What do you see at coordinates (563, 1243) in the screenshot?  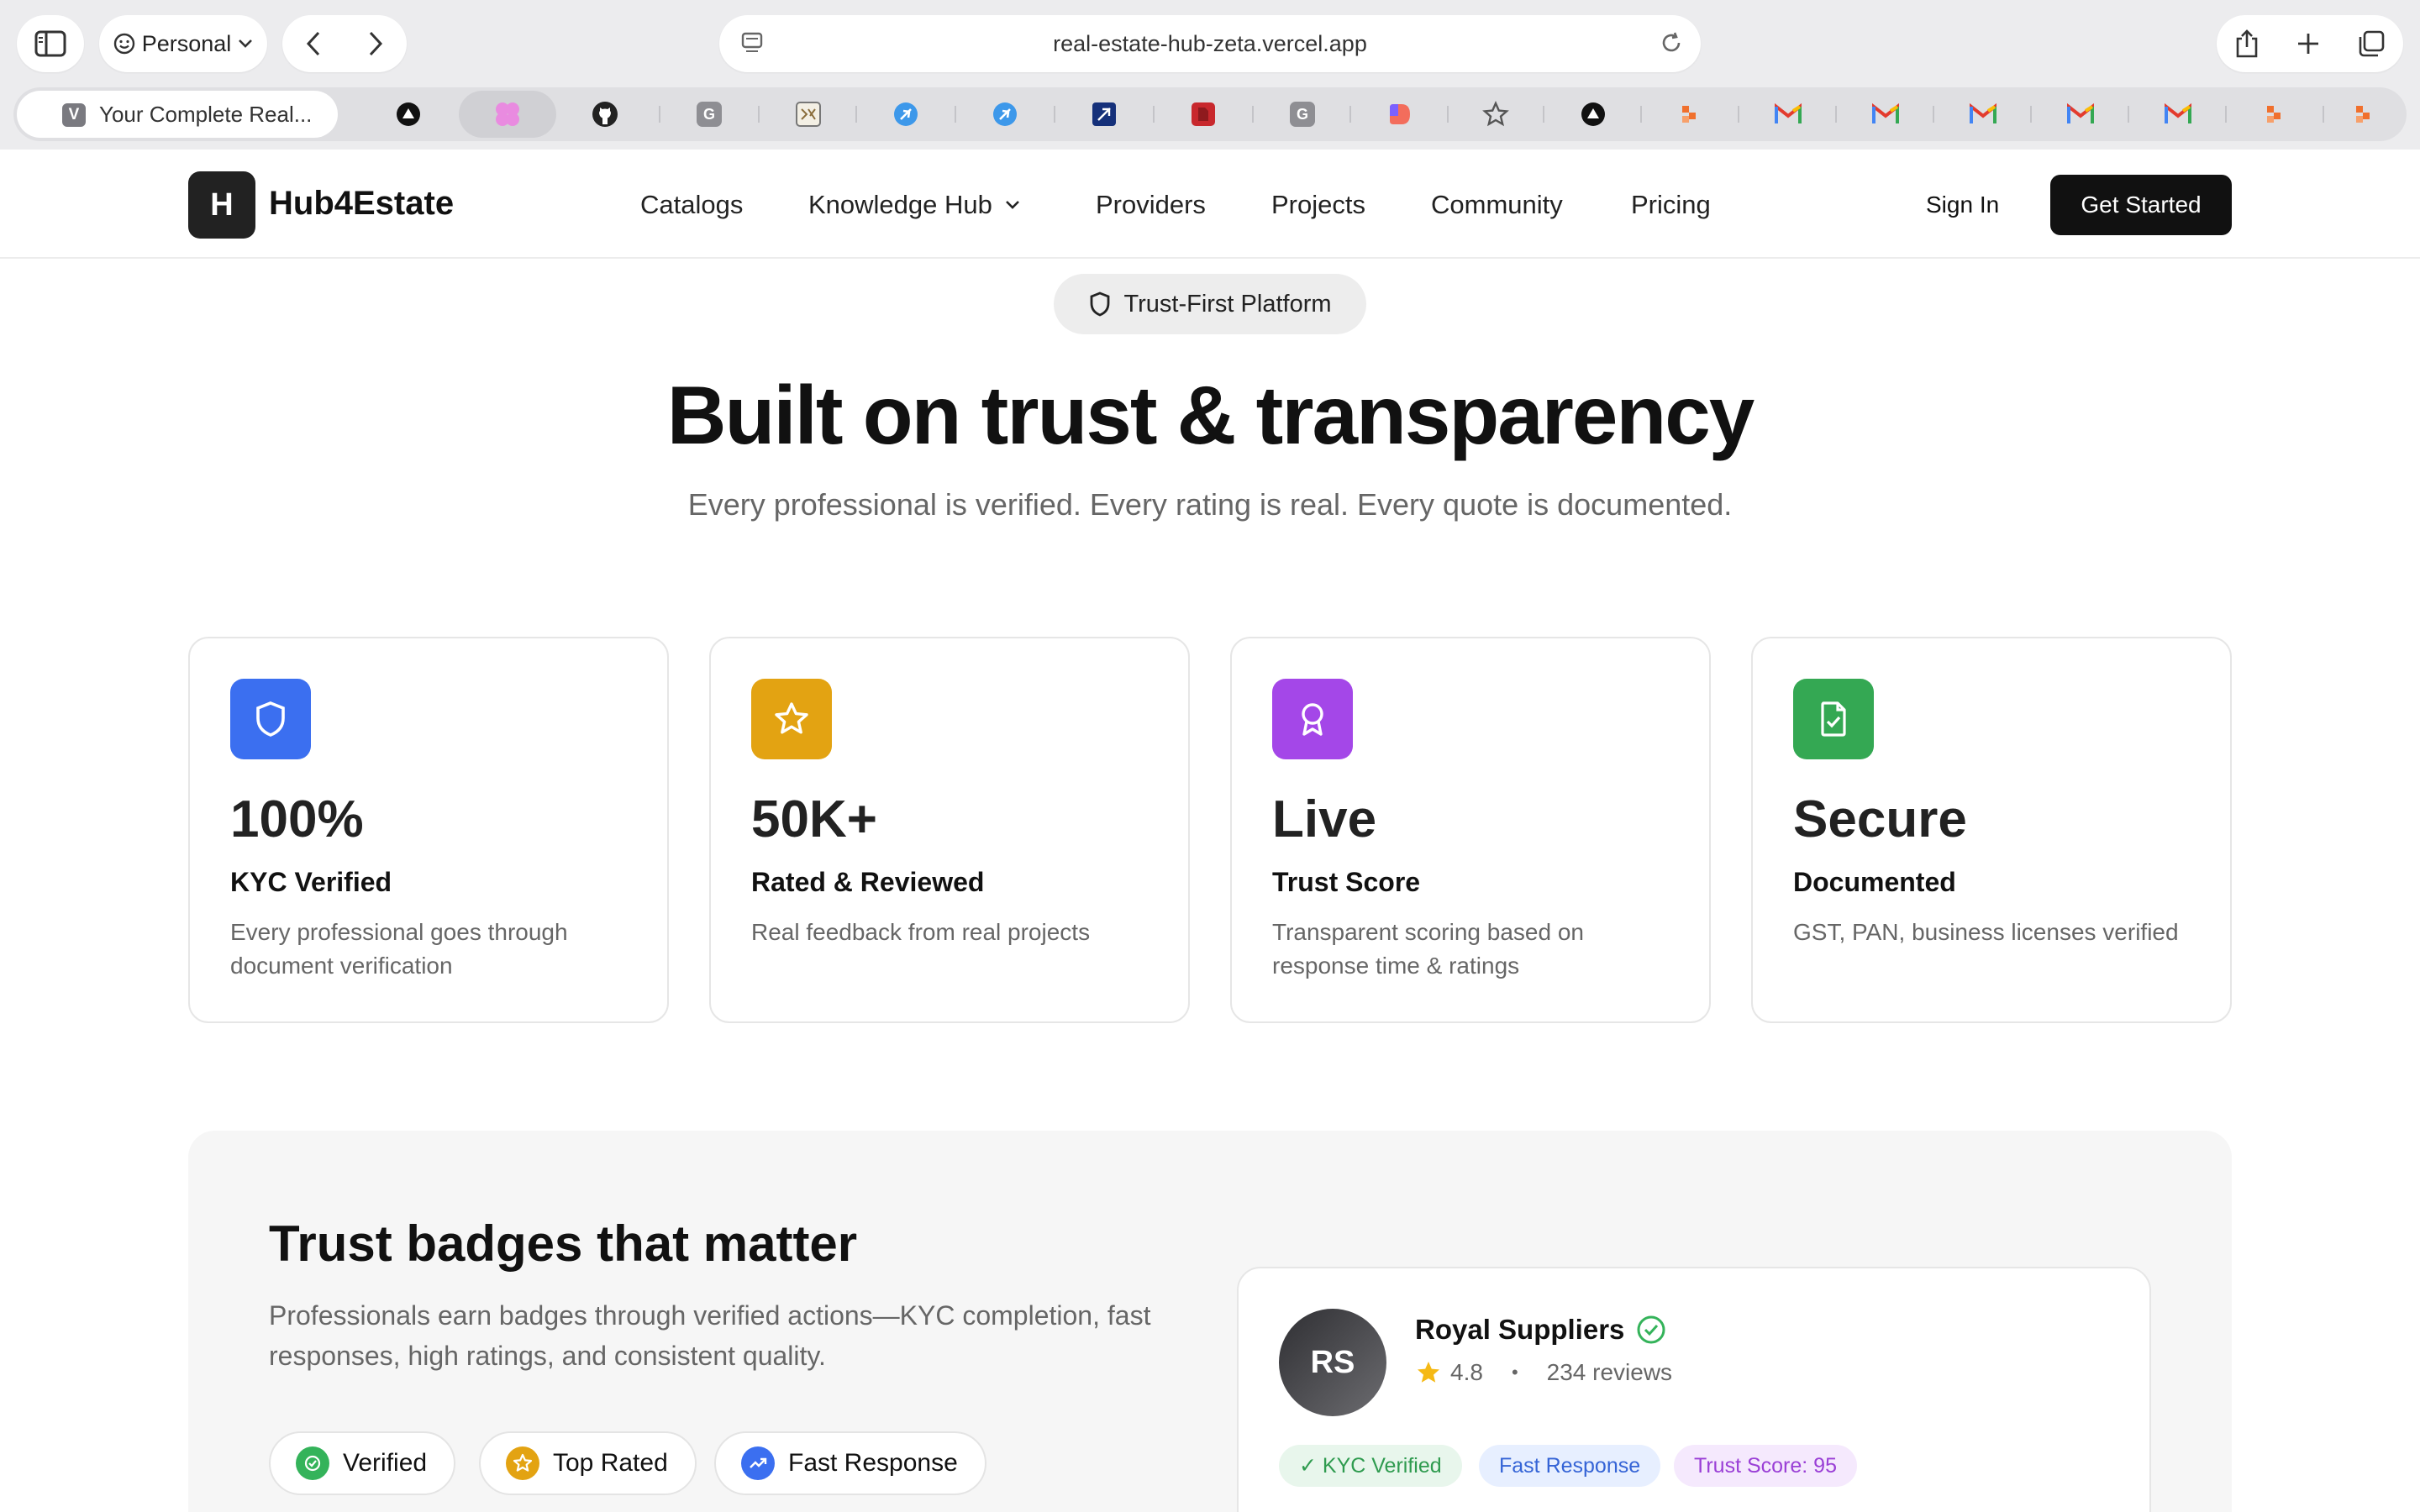 I see `badges-title: Trust badges that matter` at bounding box center [563, 1243].